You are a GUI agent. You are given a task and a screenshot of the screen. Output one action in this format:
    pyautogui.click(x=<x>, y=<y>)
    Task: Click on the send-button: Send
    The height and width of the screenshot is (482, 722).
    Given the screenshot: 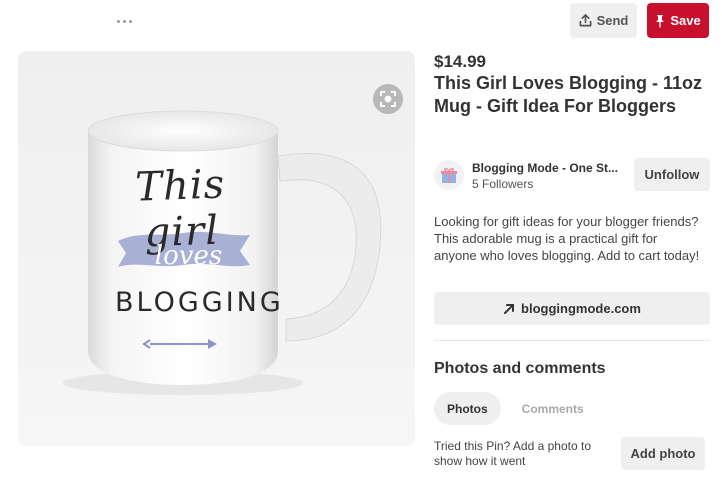 What is the action you would take?
    pyautogui.click(x=603, y=20)
    